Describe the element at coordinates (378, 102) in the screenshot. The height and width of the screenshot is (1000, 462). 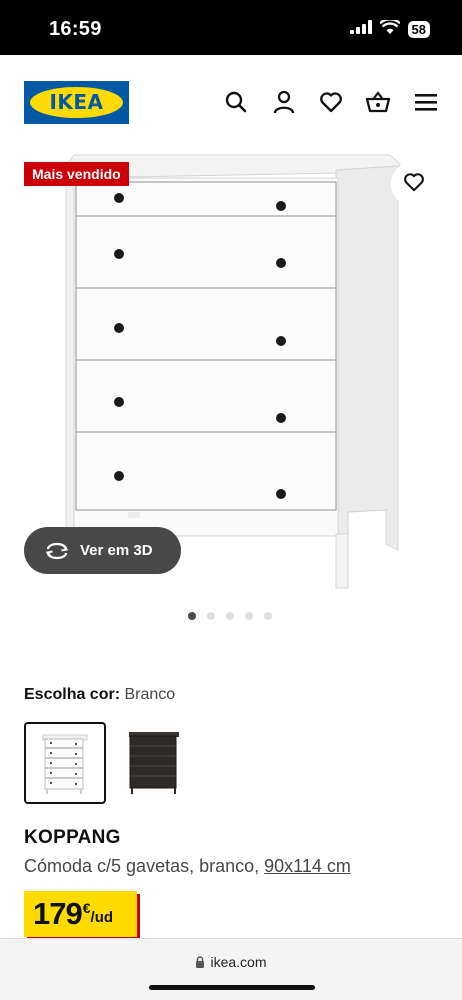
I see `basket-icon` at that location.